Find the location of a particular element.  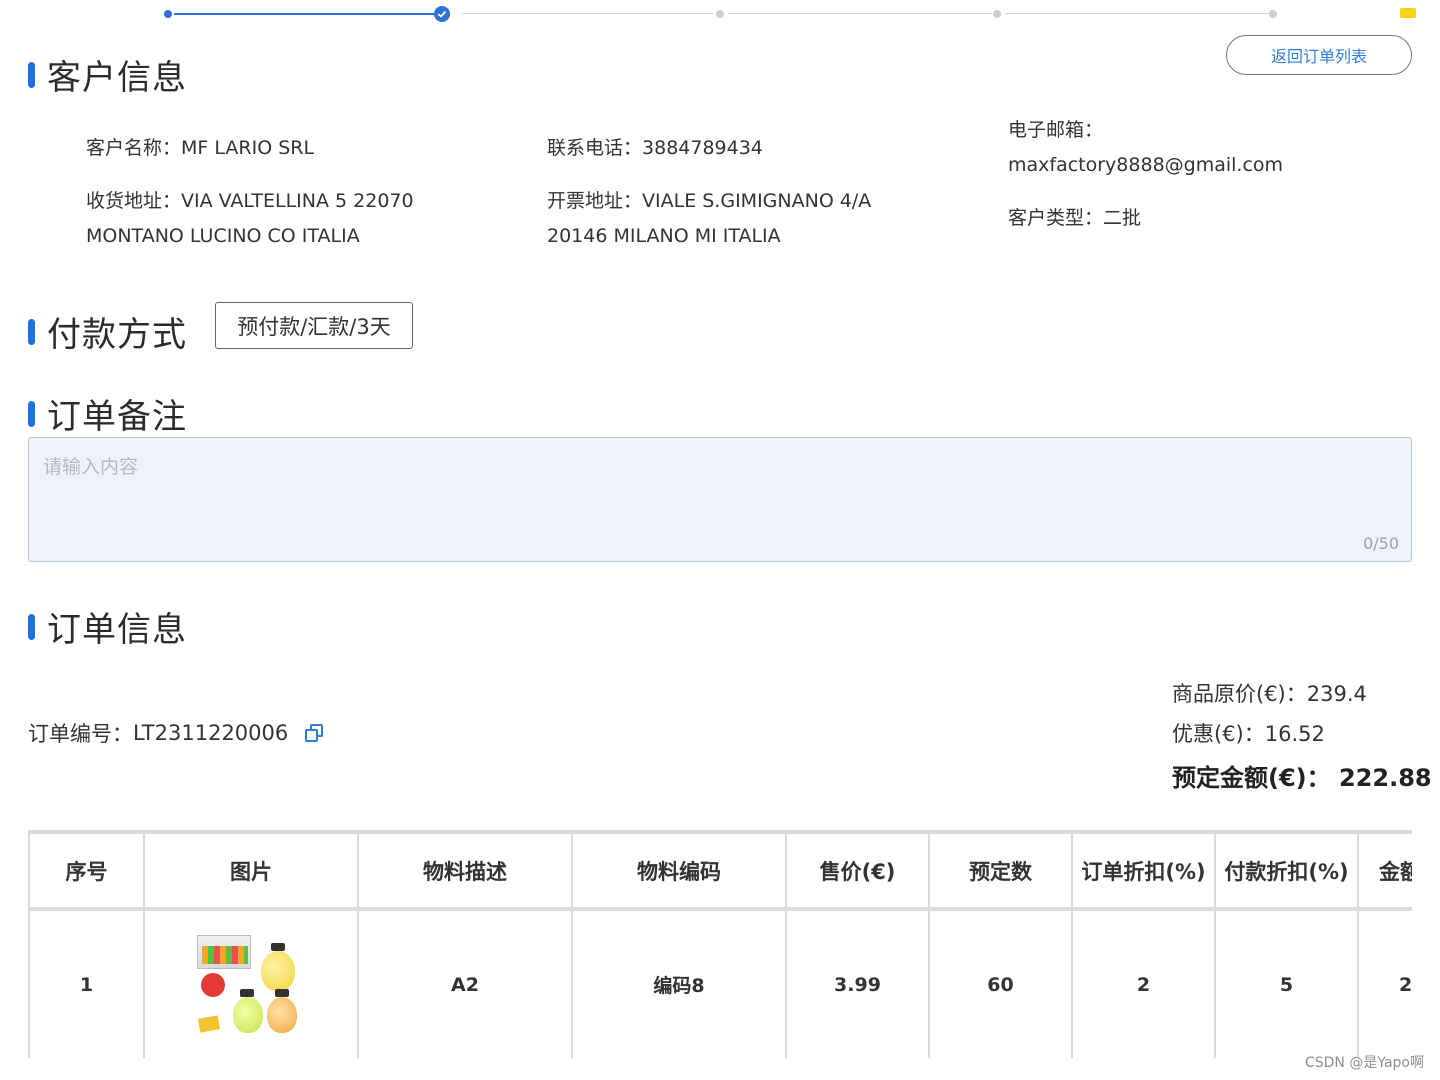

cell-order-discount: 2 is located at coordinates (1143, 983).